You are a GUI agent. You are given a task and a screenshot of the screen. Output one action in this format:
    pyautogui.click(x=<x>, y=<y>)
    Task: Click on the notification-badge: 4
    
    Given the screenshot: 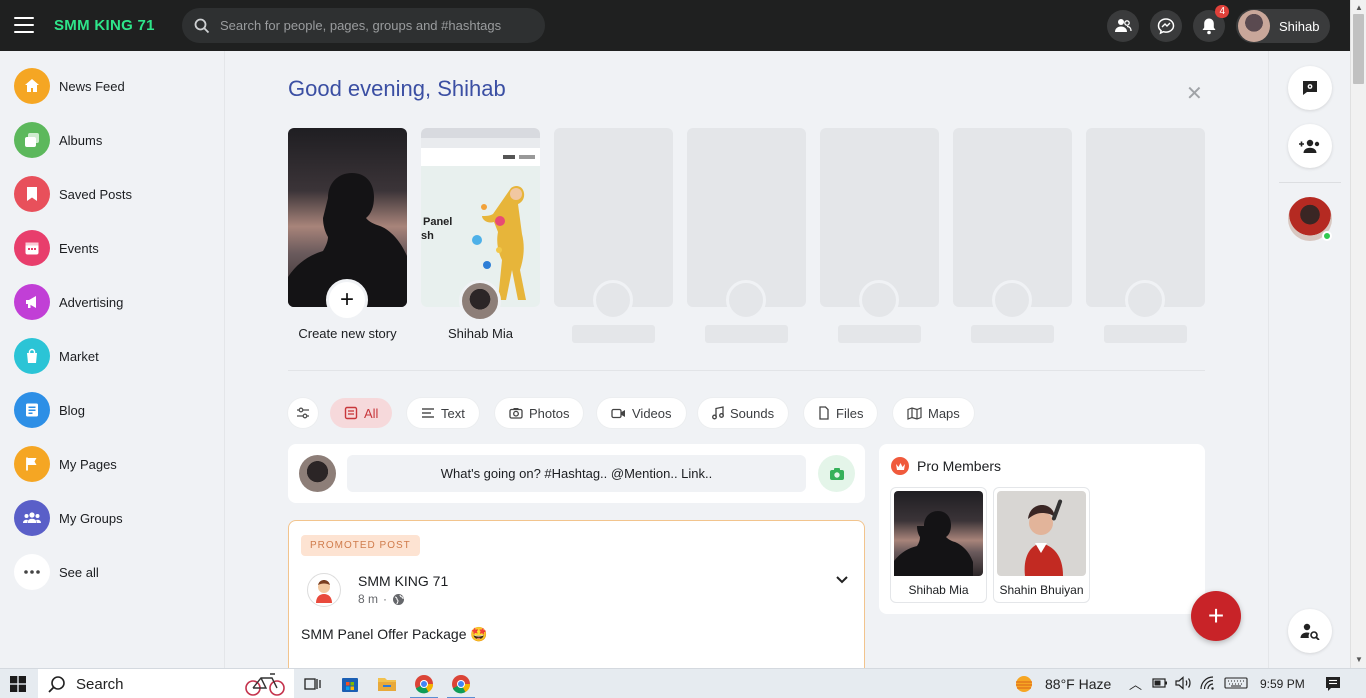 What is the action you would take?
    pyautogui.click(x=1222, y=11)
    